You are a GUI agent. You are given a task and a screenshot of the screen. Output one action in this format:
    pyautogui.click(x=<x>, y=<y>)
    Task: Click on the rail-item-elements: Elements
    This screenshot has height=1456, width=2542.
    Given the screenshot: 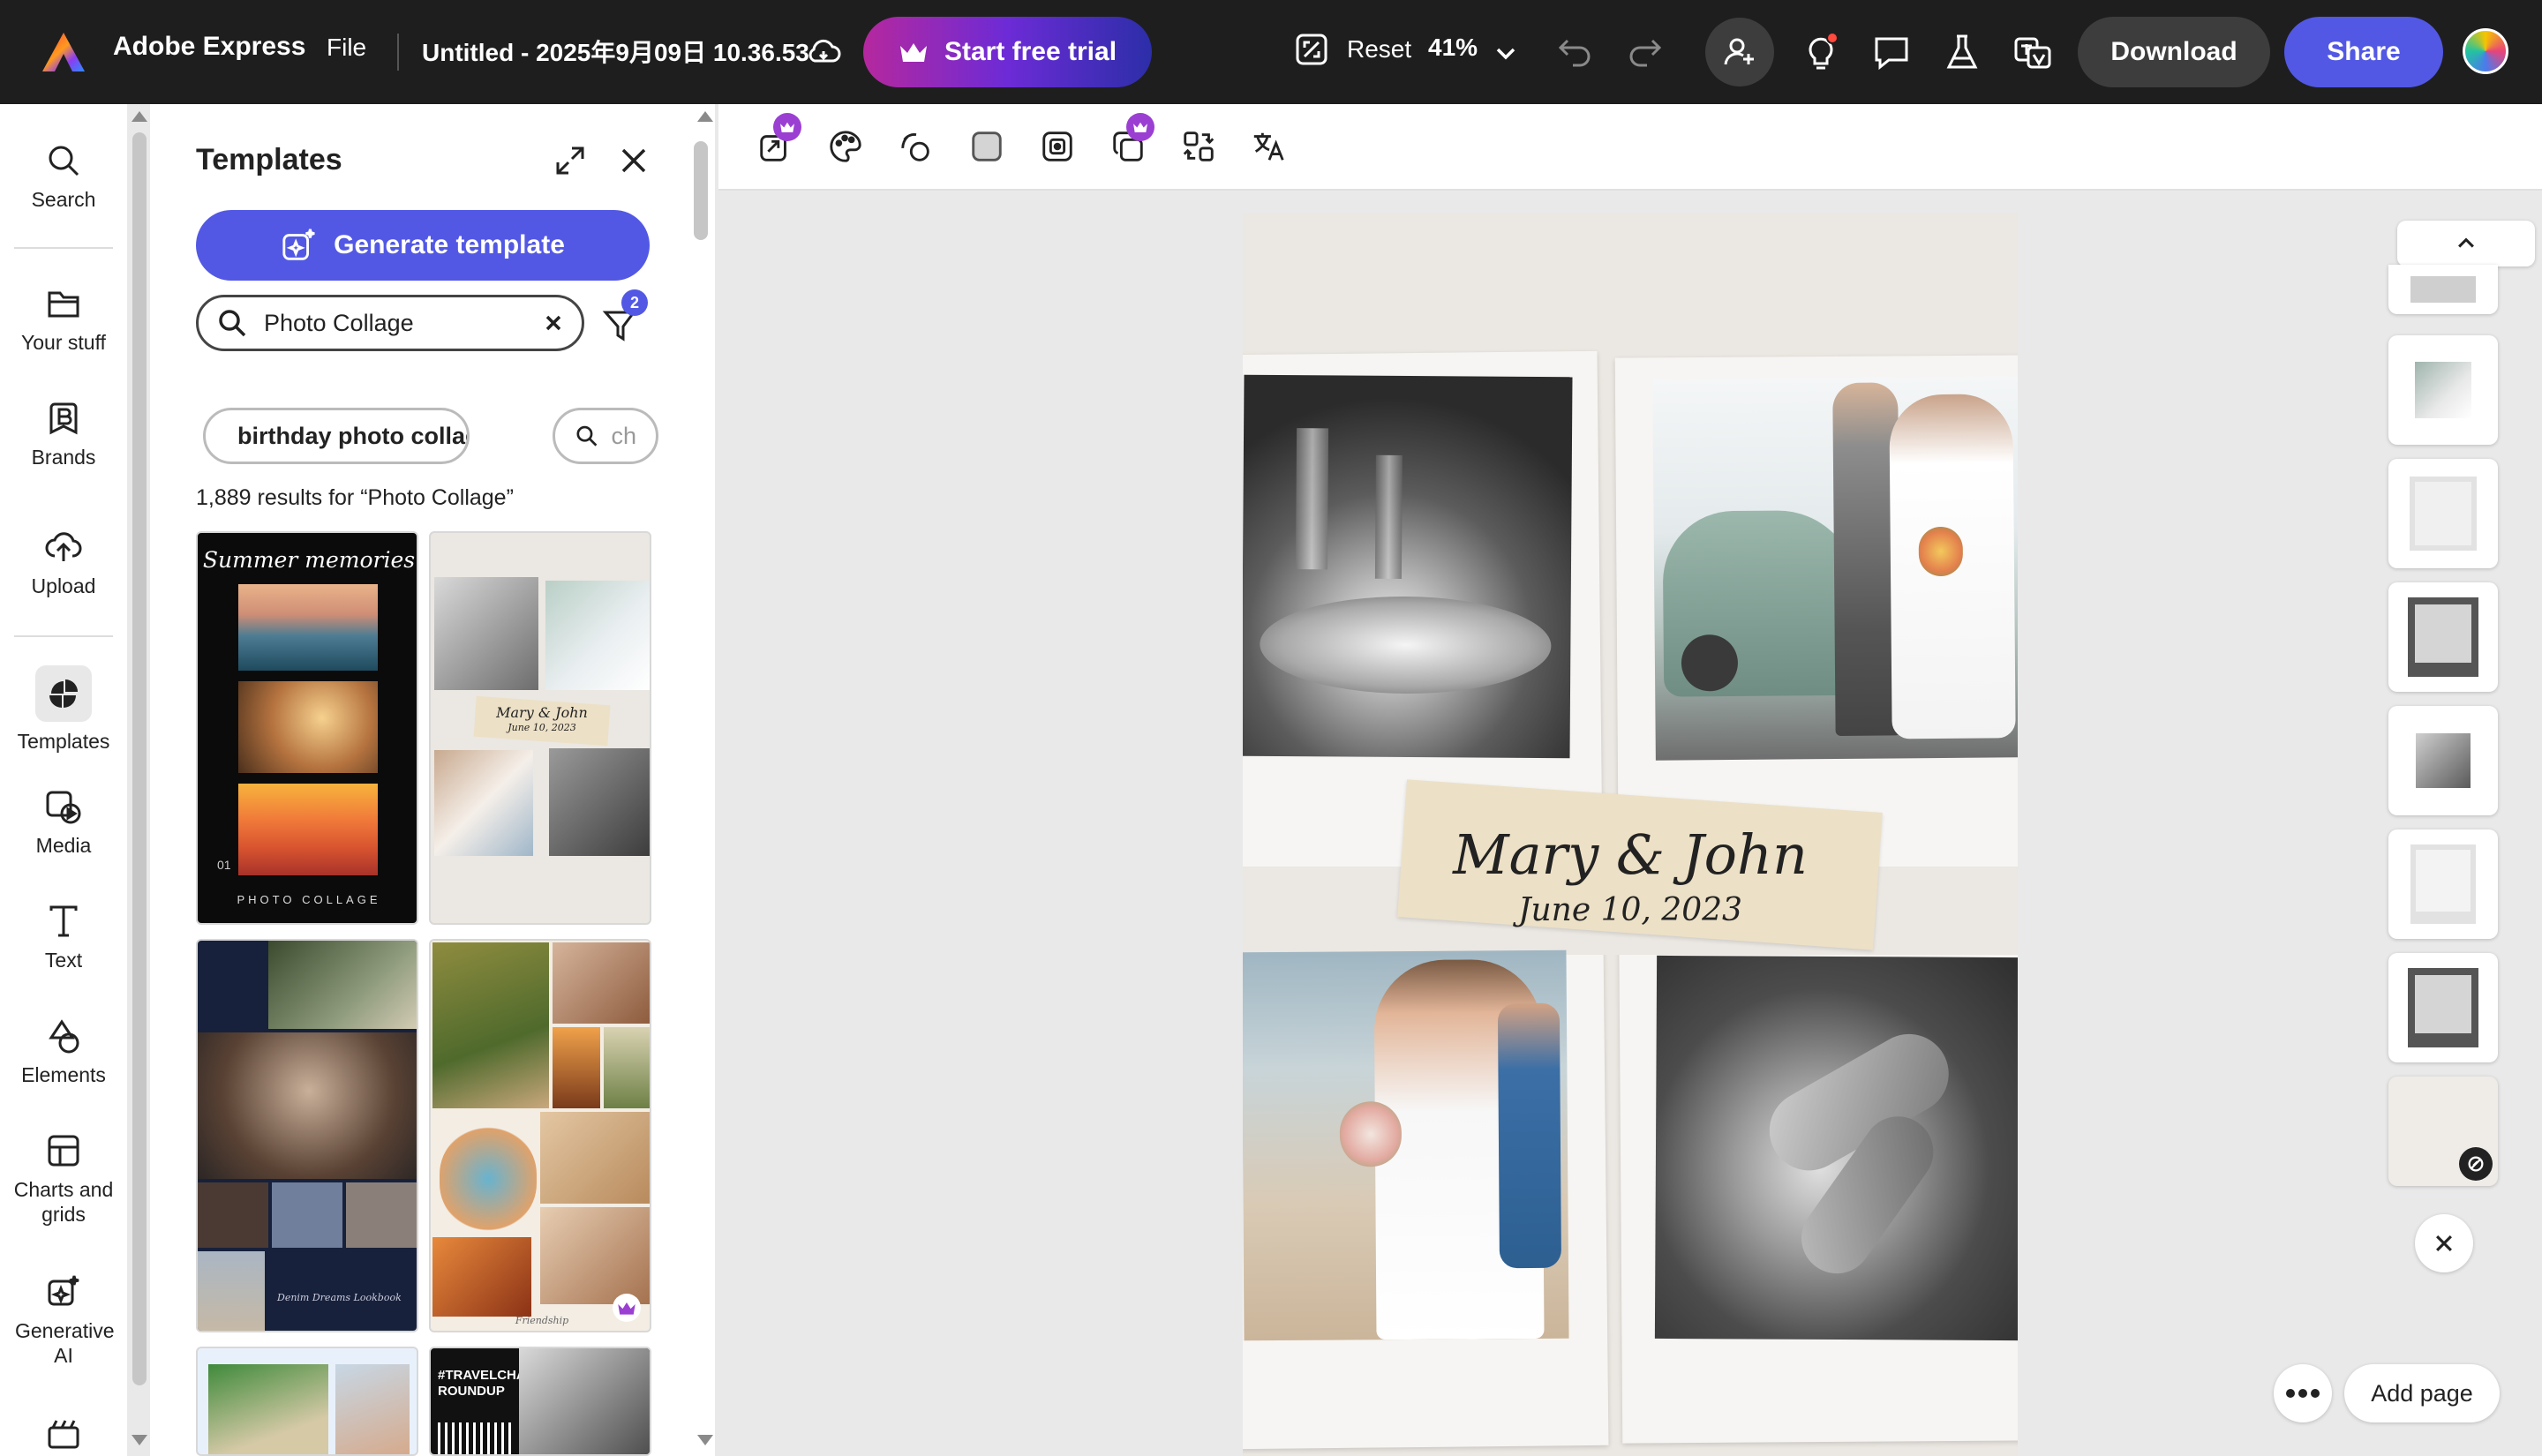 What is the action you would take?
    pyautogui.click(x=64, y=1052)
    